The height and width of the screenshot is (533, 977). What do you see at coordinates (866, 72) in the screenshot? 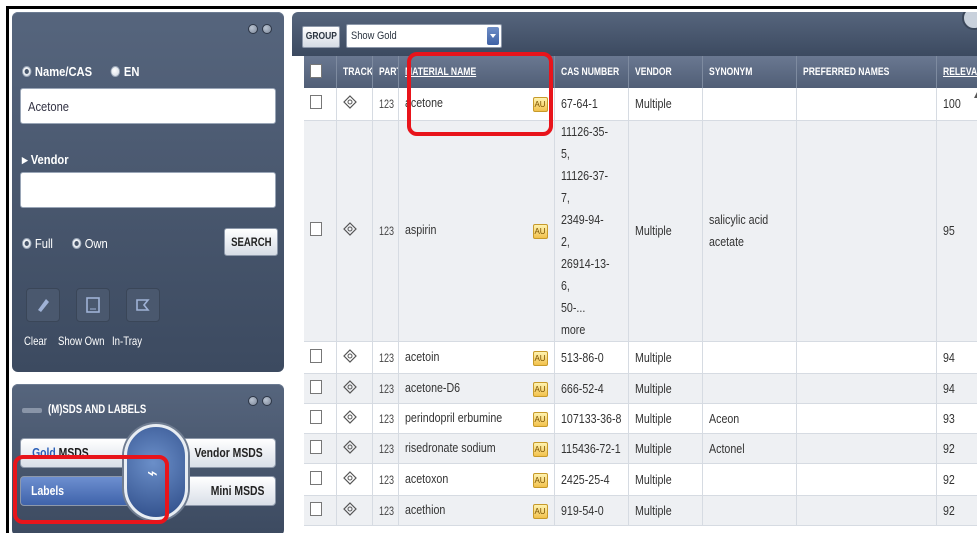
I see `col-preferred-names: PREFERRED NAMES` at bounding box center [866, 72].